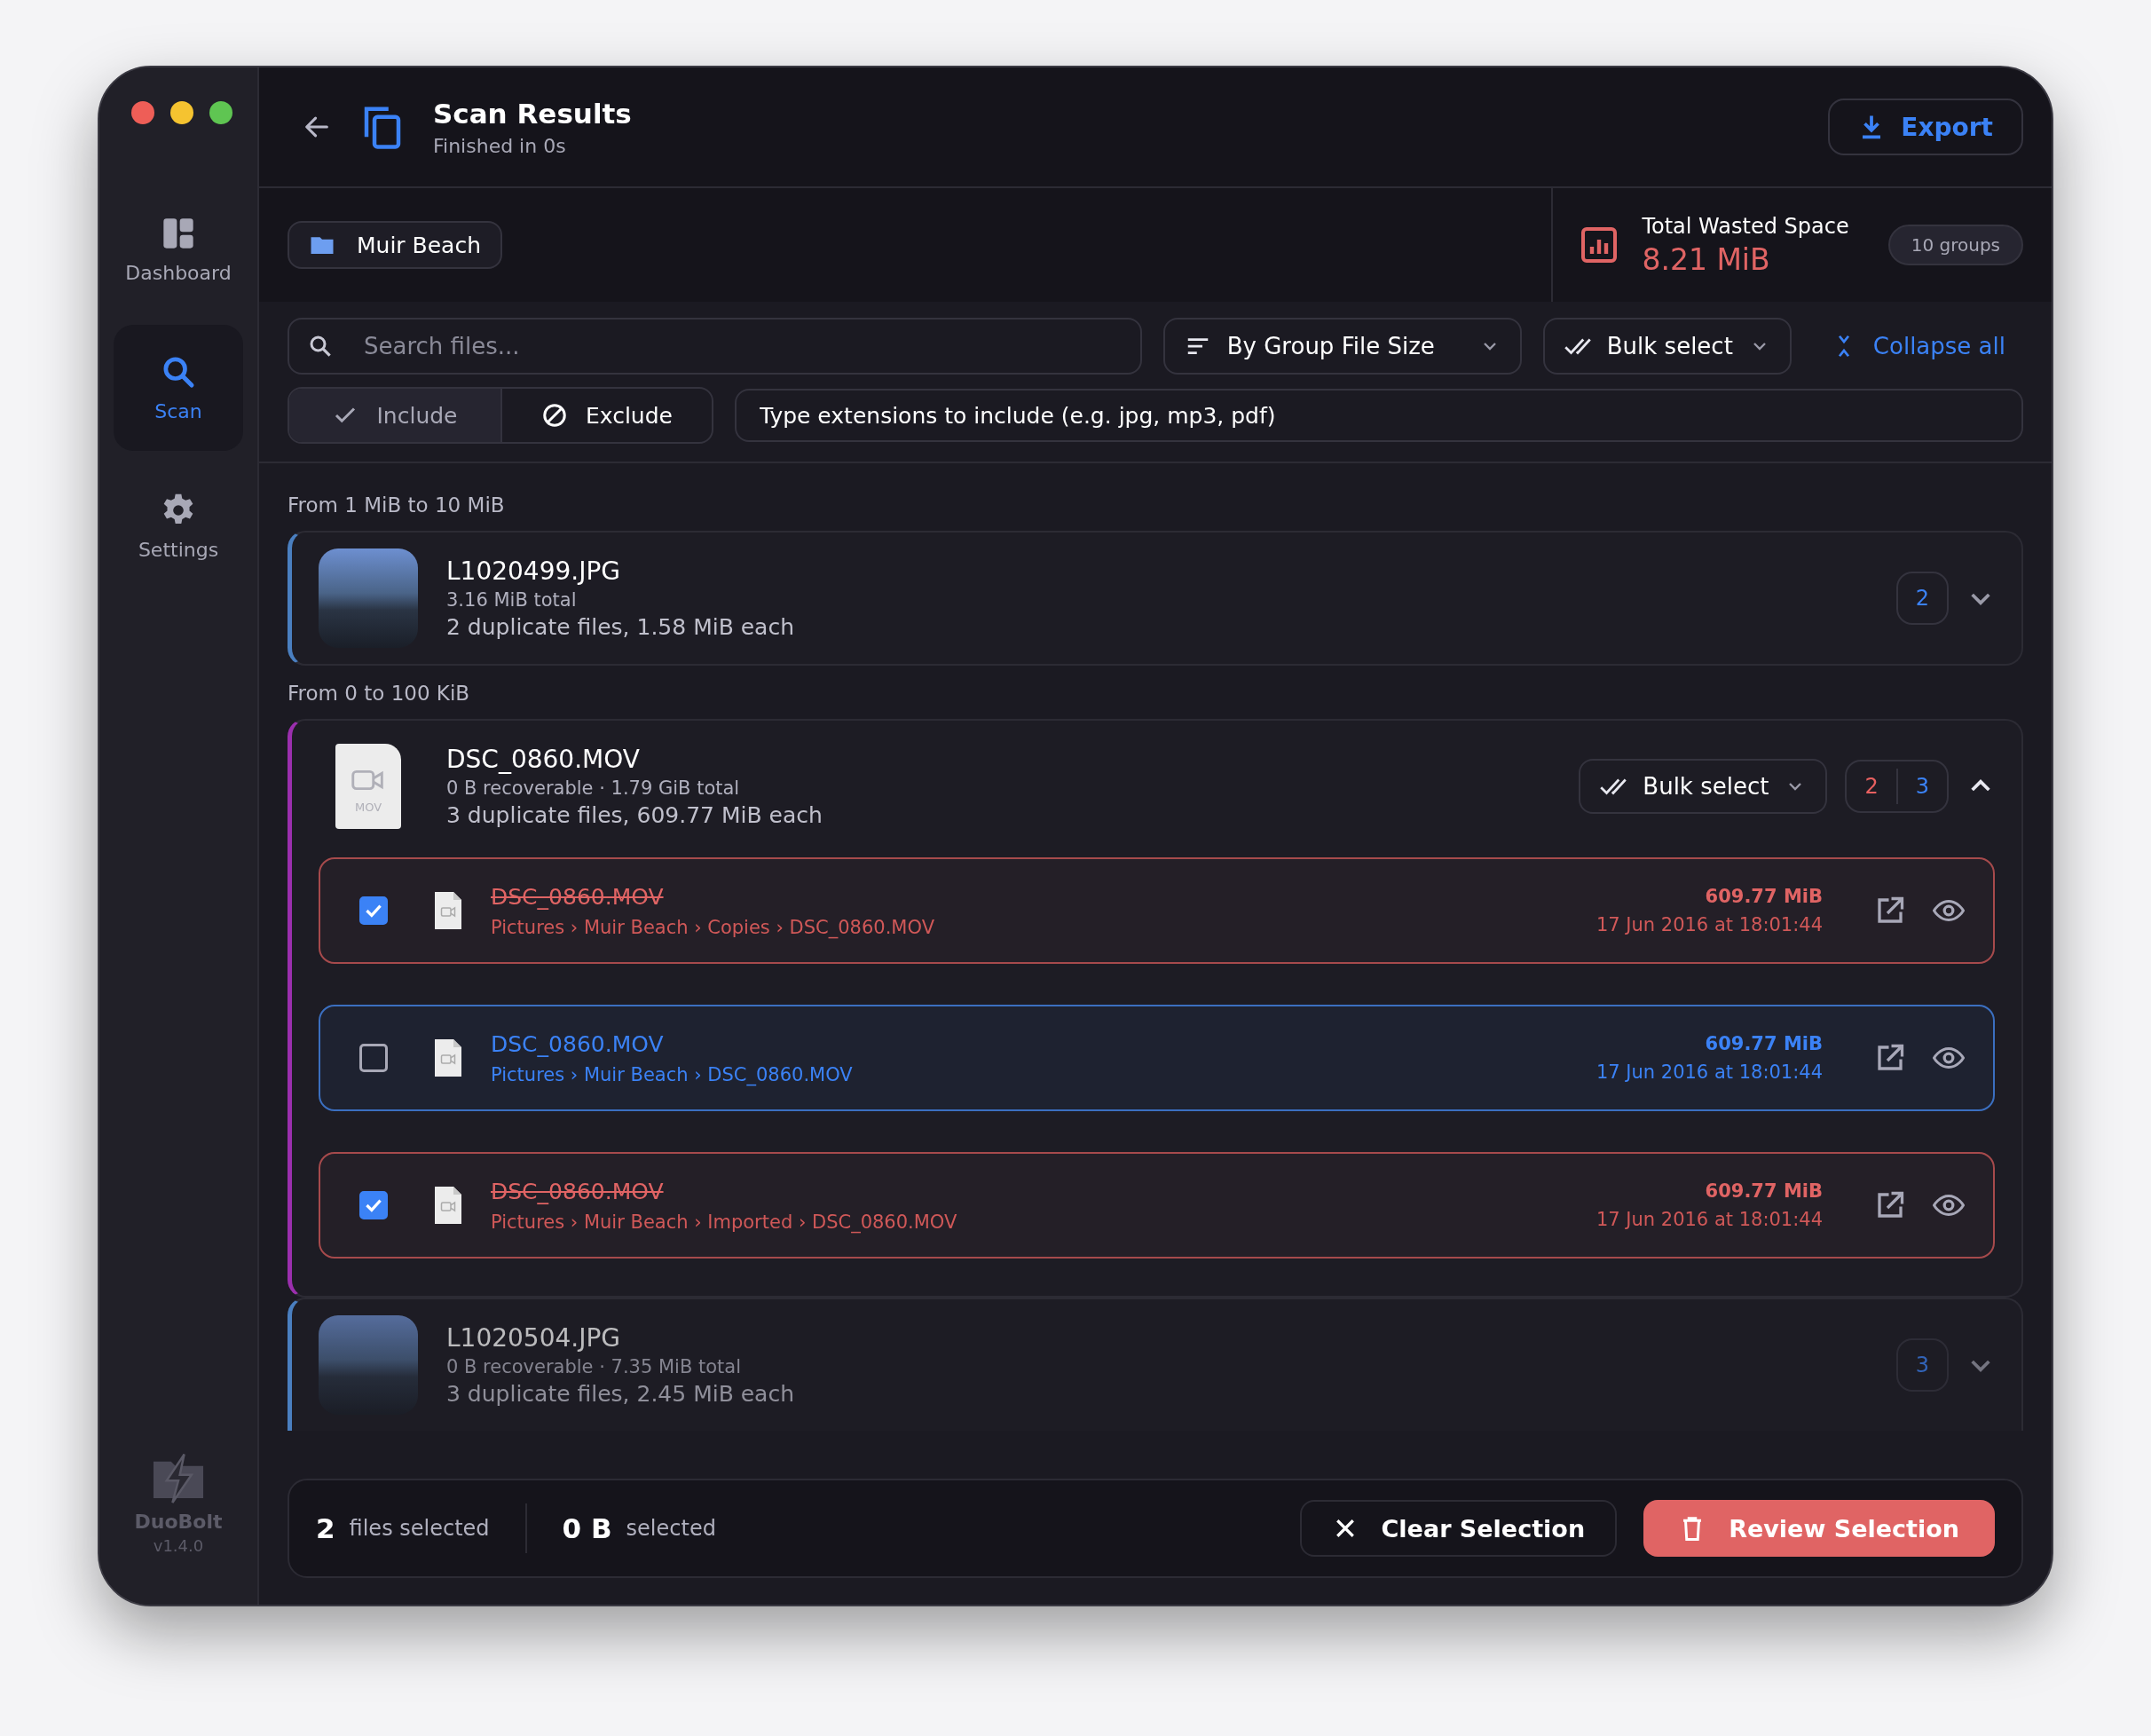 The height and width of the screenshot is (1736, 2151). Describe the element at coordinates (419, 1528) in the screenshot. I see `selected-count-label: files selected` at that location.